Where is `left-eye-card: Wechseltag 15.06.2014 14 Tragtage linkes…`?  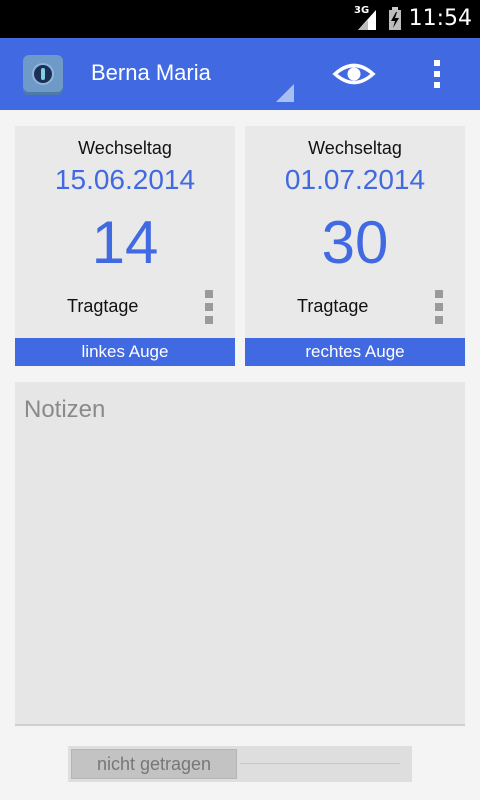 left-eye-card: Wechseltag 15.06.2014 14 Tragtage linkes… is located at coordinates (125, 246).